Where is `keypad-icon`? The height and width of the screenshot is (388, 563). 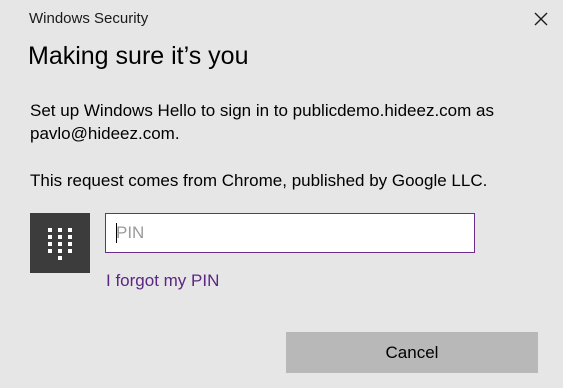
keypad-icon is located at coordinates (60, 243).